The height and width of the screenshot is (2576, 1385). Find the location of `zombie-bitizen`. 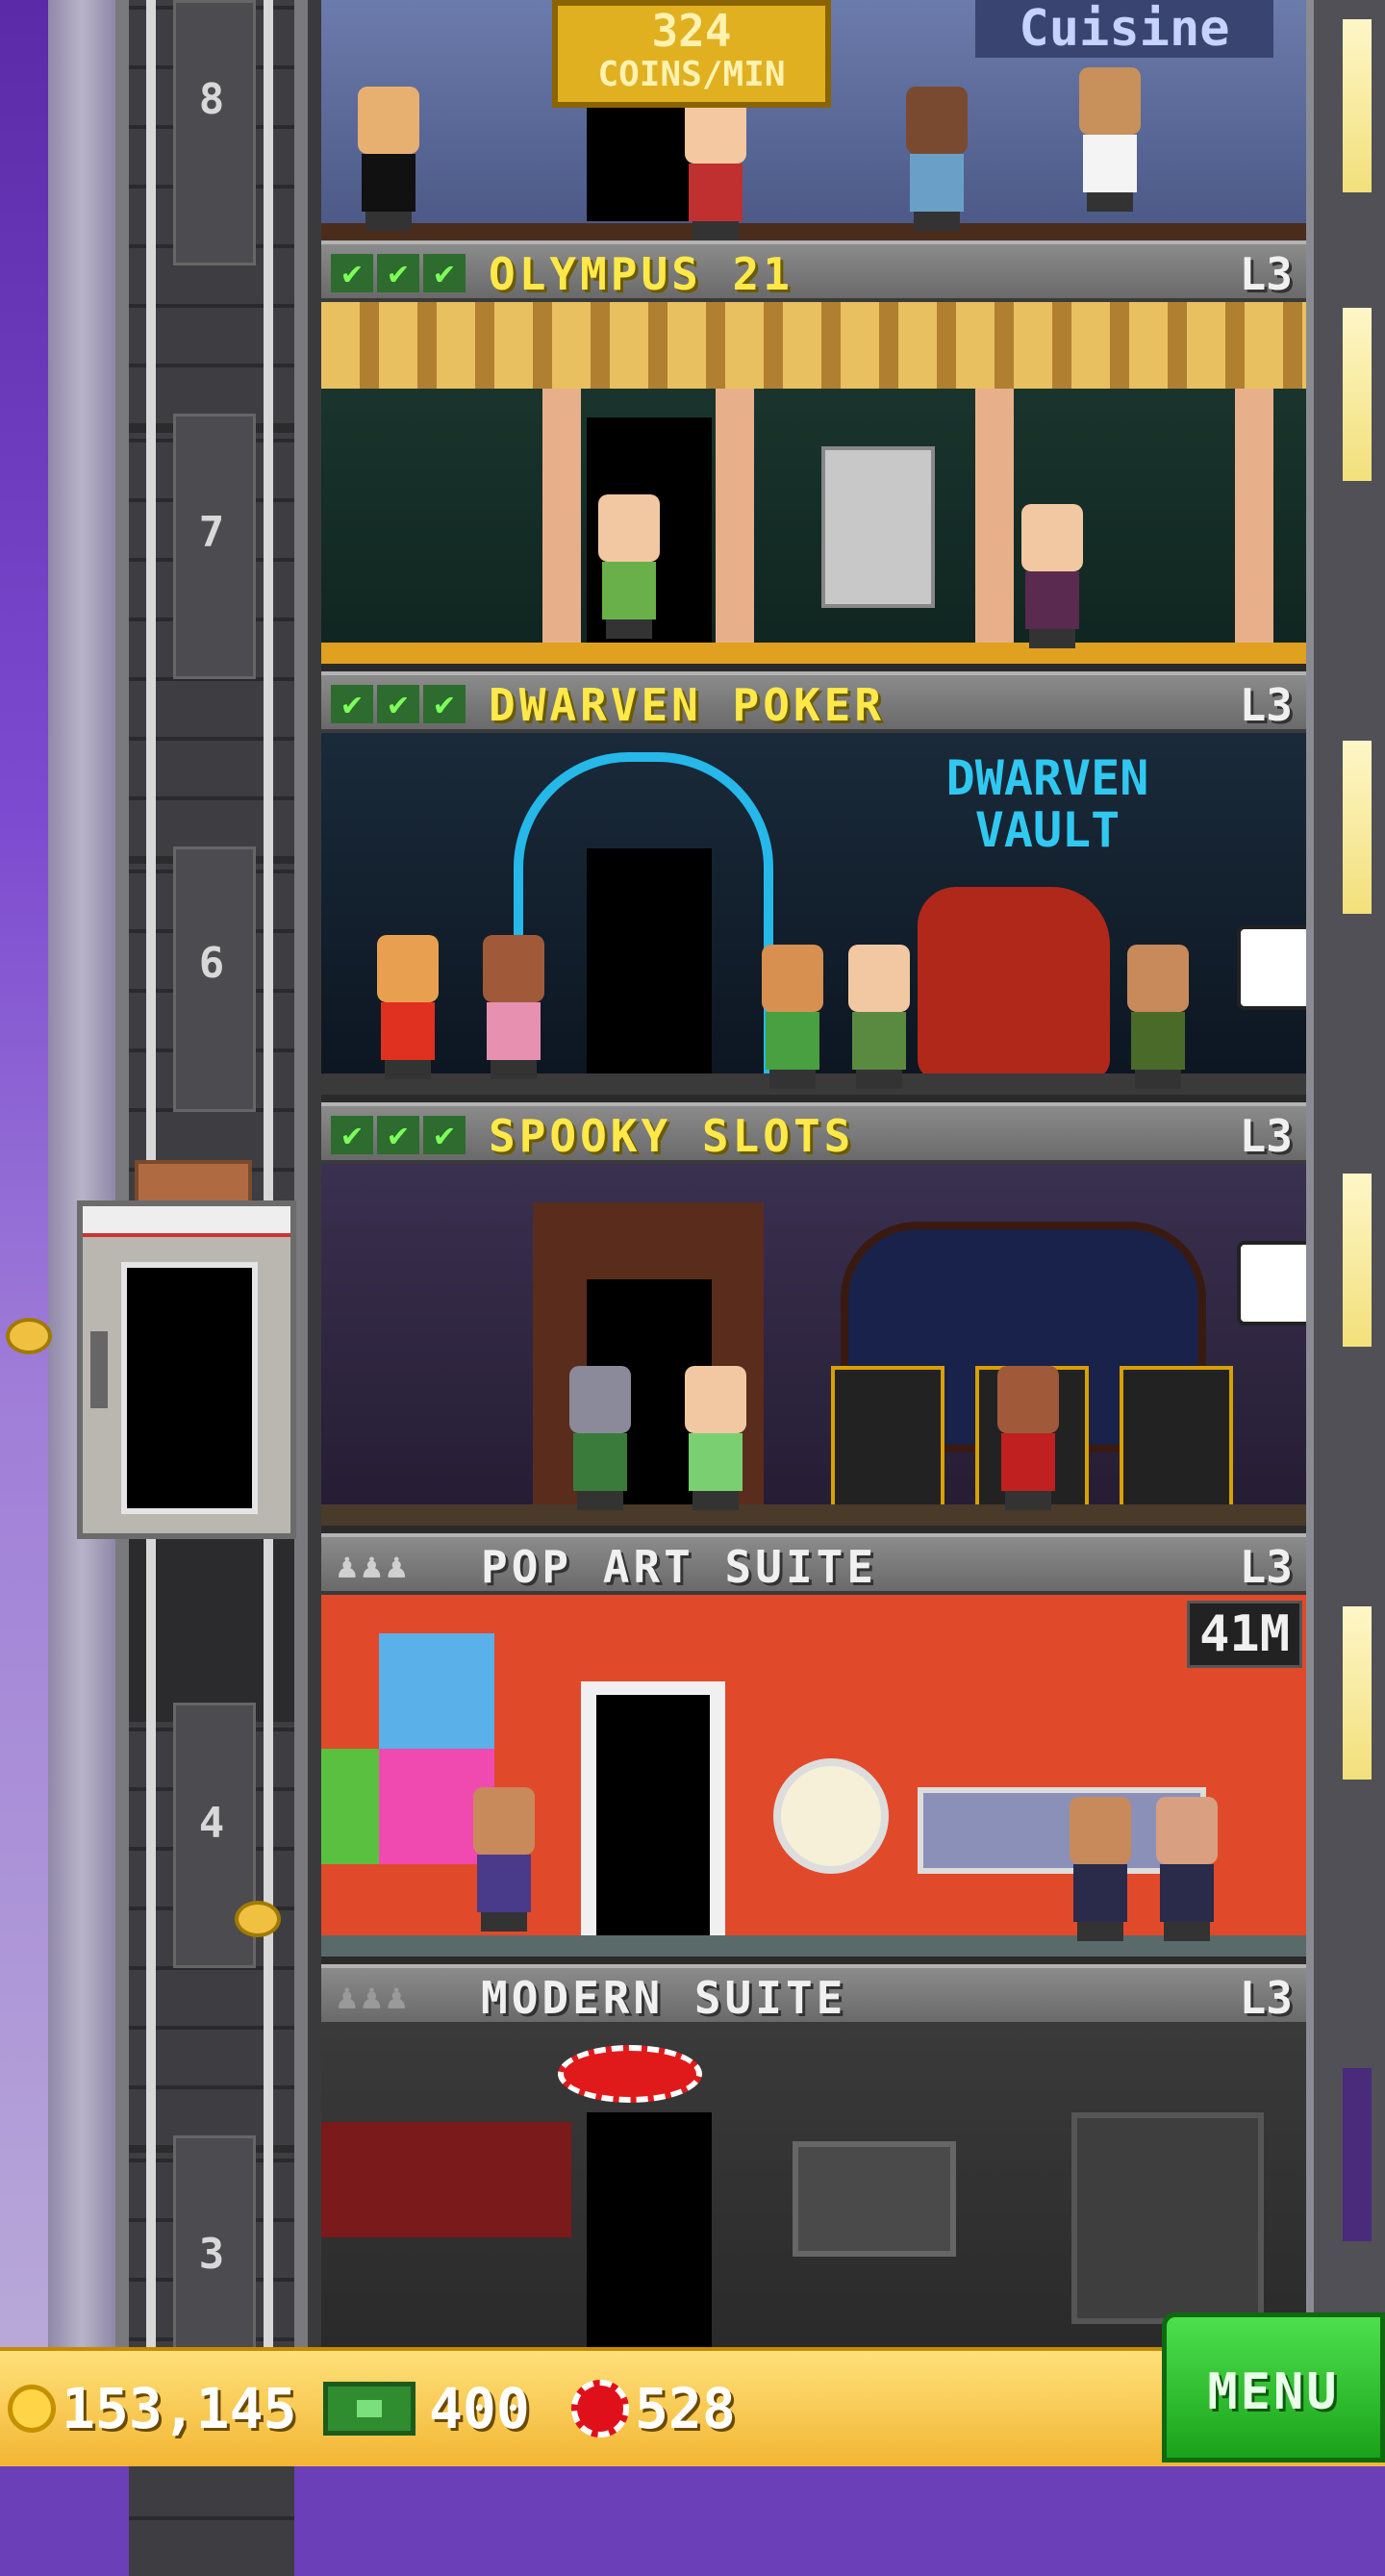

zombie-bitizen is located at coordinates (600, 1438).